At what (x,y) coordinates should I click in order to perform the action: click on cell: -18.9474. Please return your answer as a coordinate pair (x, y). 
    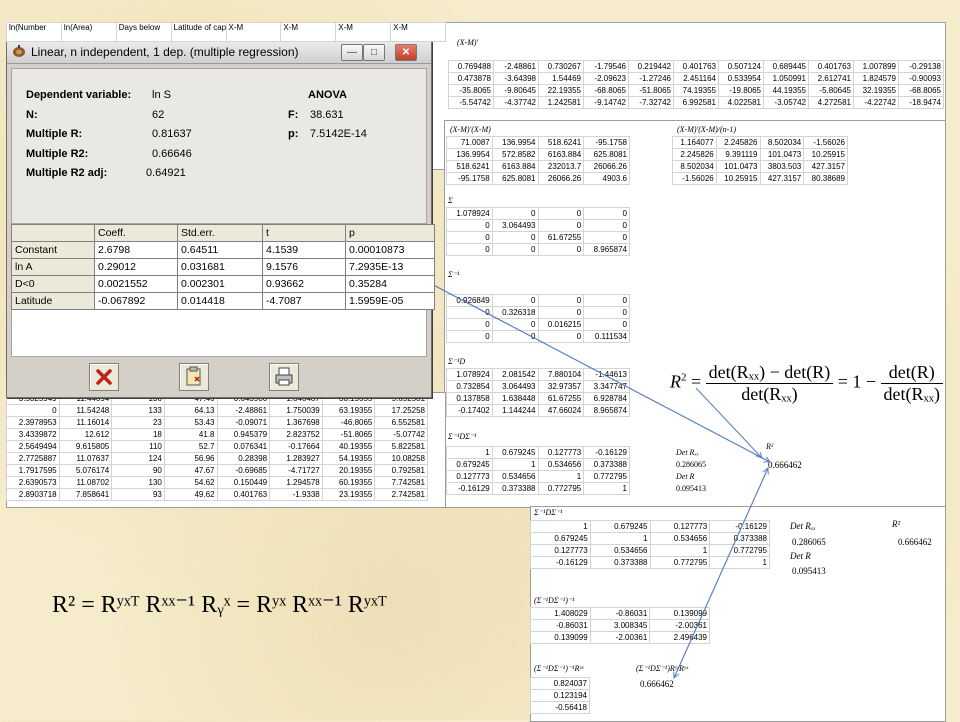
    Looking at the image, I should click on (921, 102).